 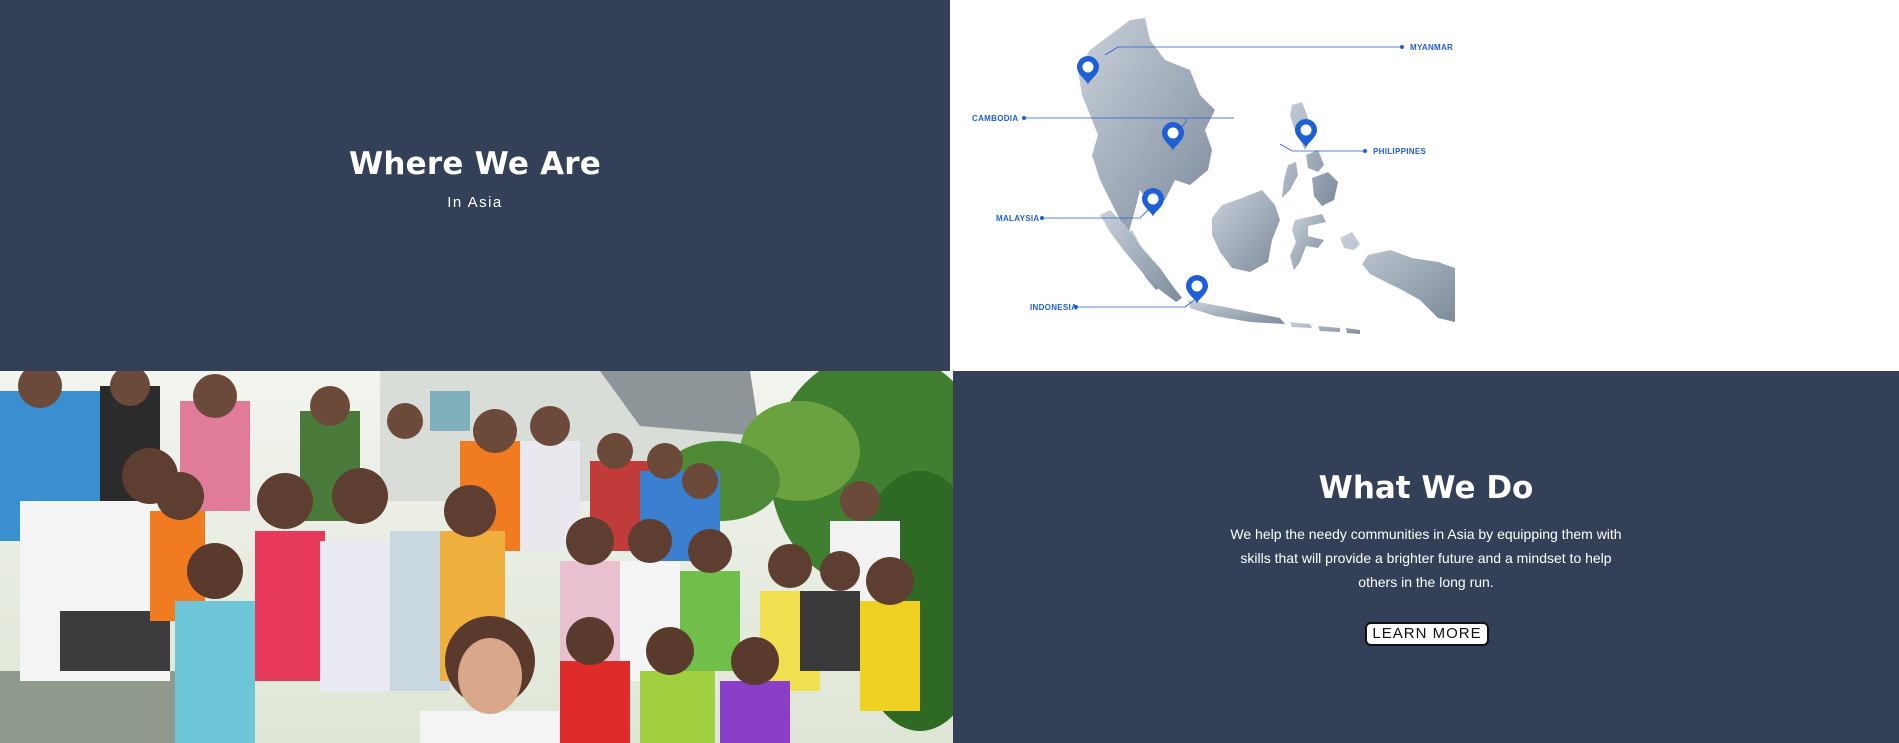 I want to click on java-landmass, so click(x=1236, y=312).